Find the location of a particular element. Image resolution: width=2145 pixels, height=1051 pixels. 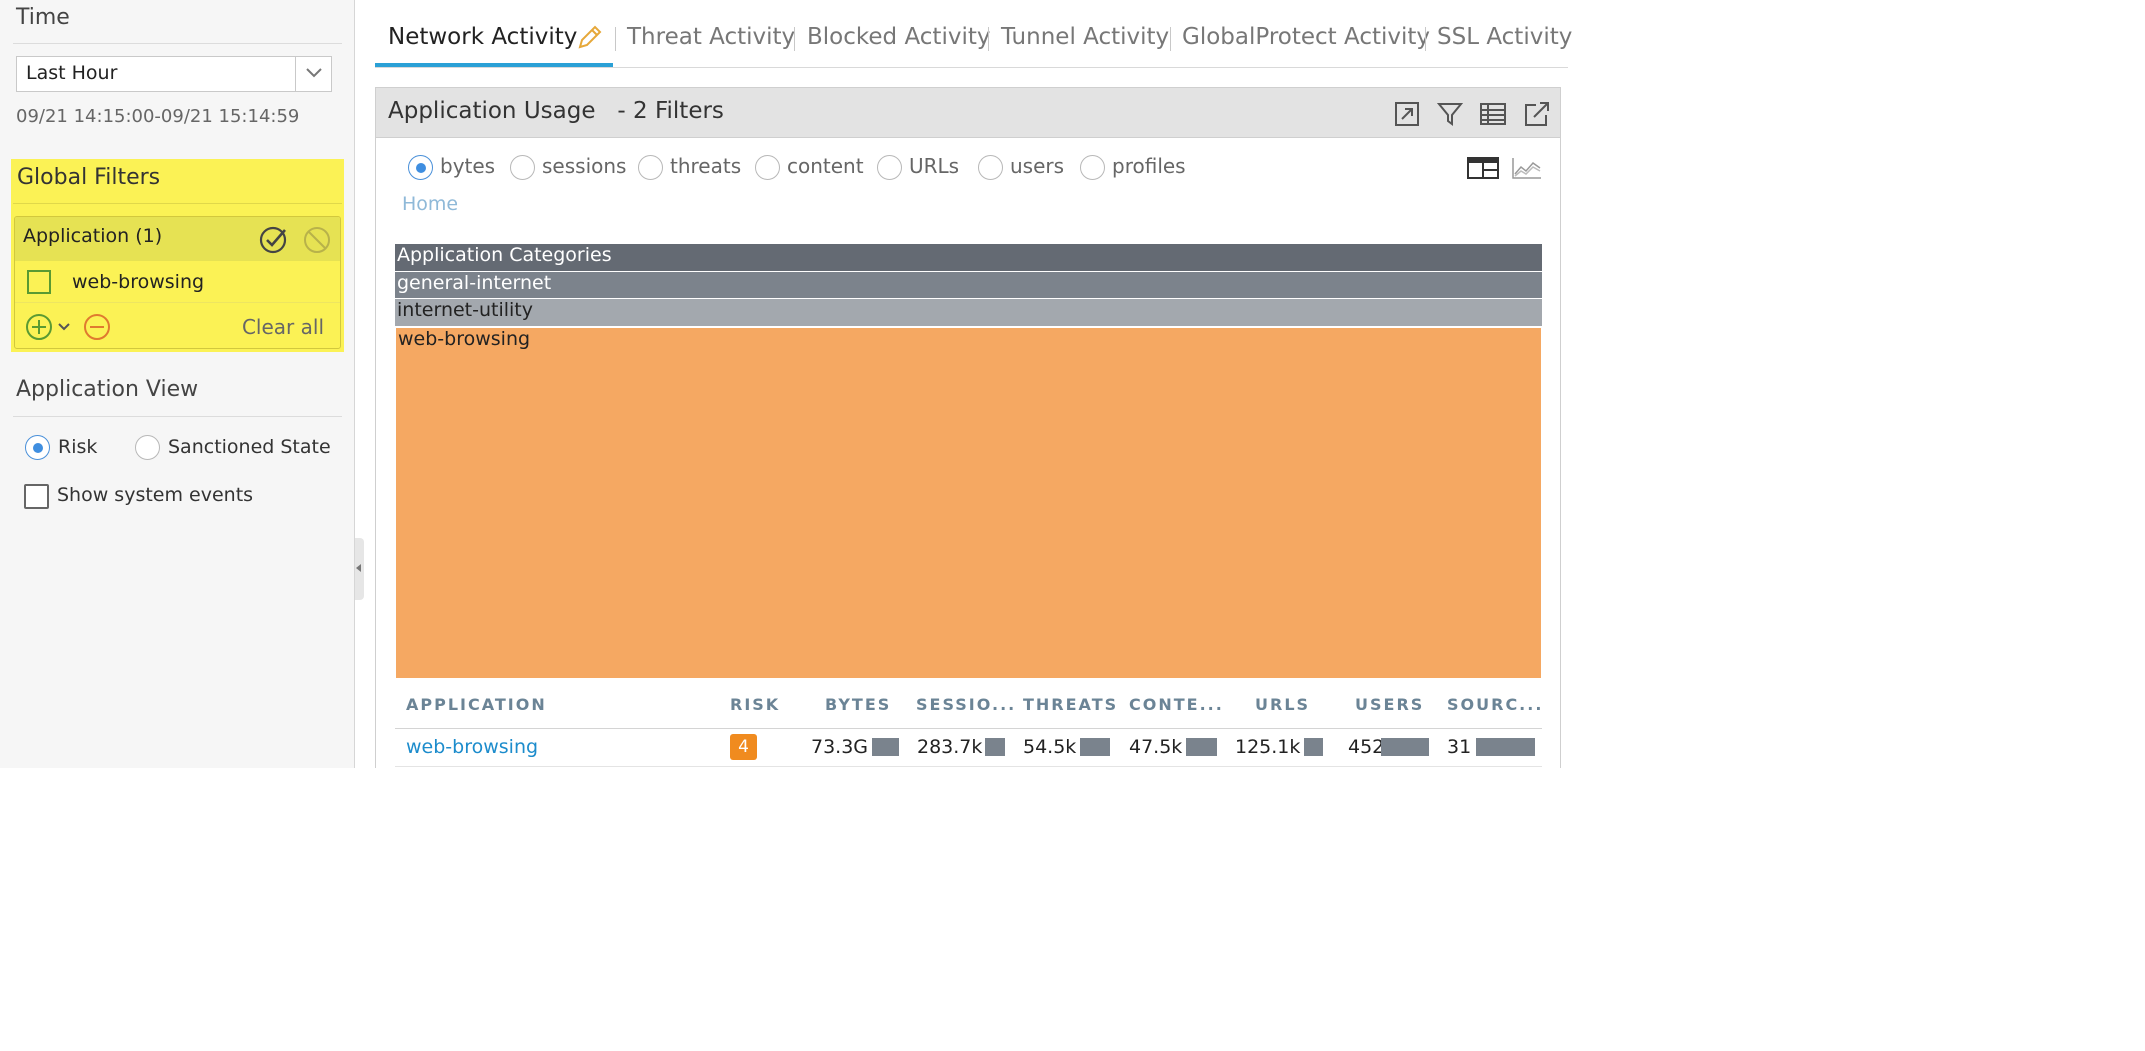

threats-bar is located at coordinates (1095, 747).